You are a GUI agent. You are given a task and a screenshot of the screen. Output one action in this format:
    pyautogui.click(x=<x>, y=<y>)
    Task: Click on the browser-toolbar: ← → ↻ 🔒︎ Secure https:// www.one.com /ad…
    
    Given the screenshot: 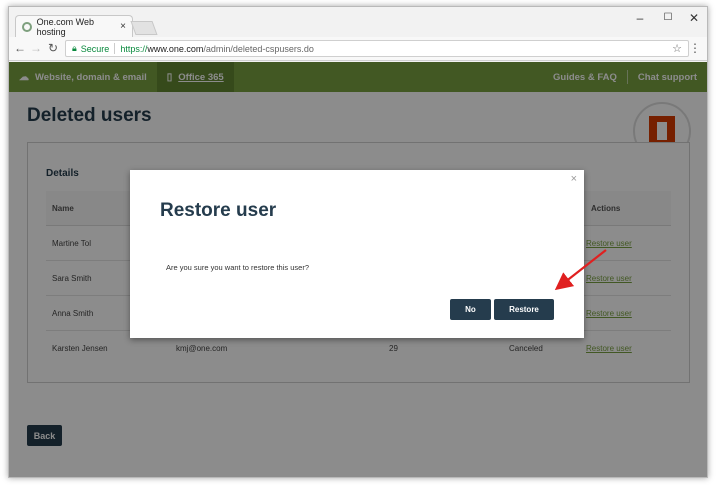 What is the action you would take?
    pyautogui.click(x=358, y=49)
    